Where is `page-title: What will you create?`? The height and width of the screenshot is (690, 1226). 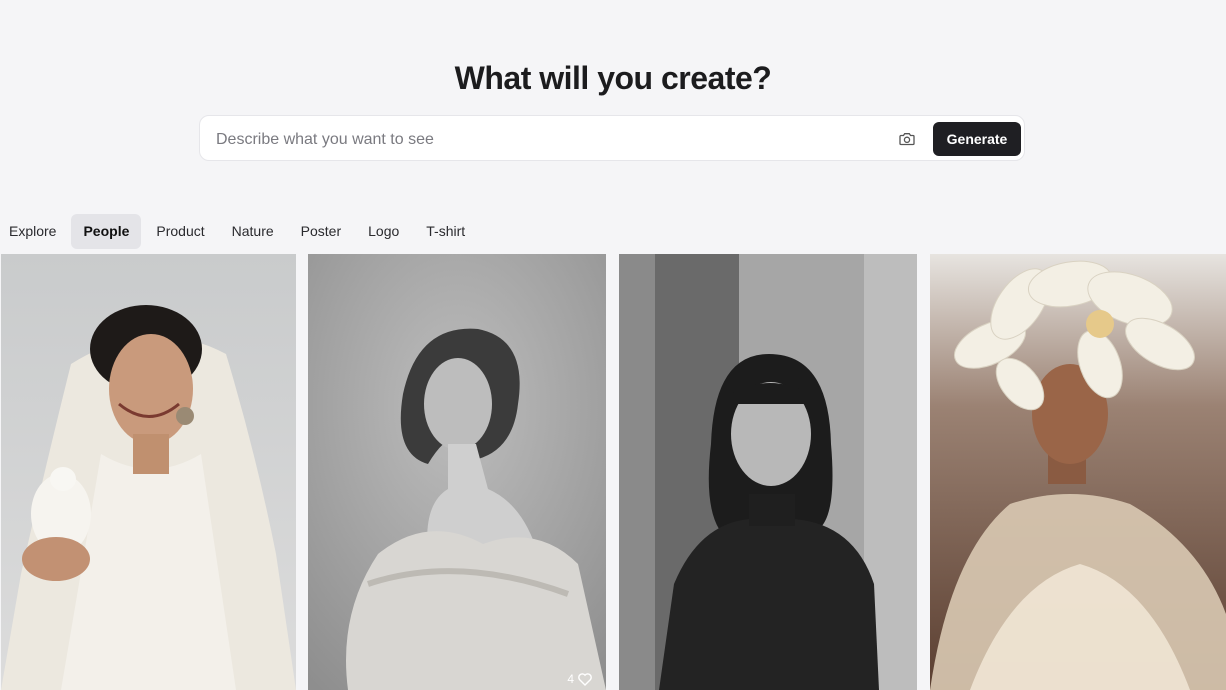 page-title: What will you create? is located at coordinates (613, 78).